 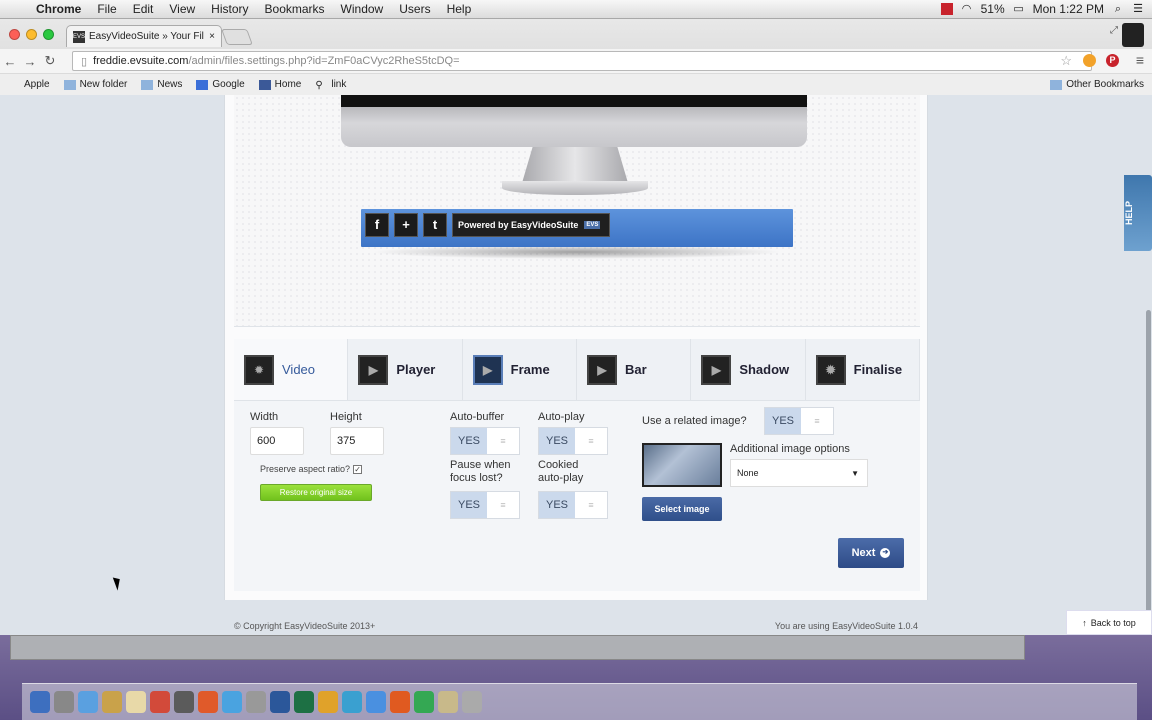 What do you see at coordinates (208, 702) in the screenshot?
I see `itunes-icon` at bounding box center [208, 702].